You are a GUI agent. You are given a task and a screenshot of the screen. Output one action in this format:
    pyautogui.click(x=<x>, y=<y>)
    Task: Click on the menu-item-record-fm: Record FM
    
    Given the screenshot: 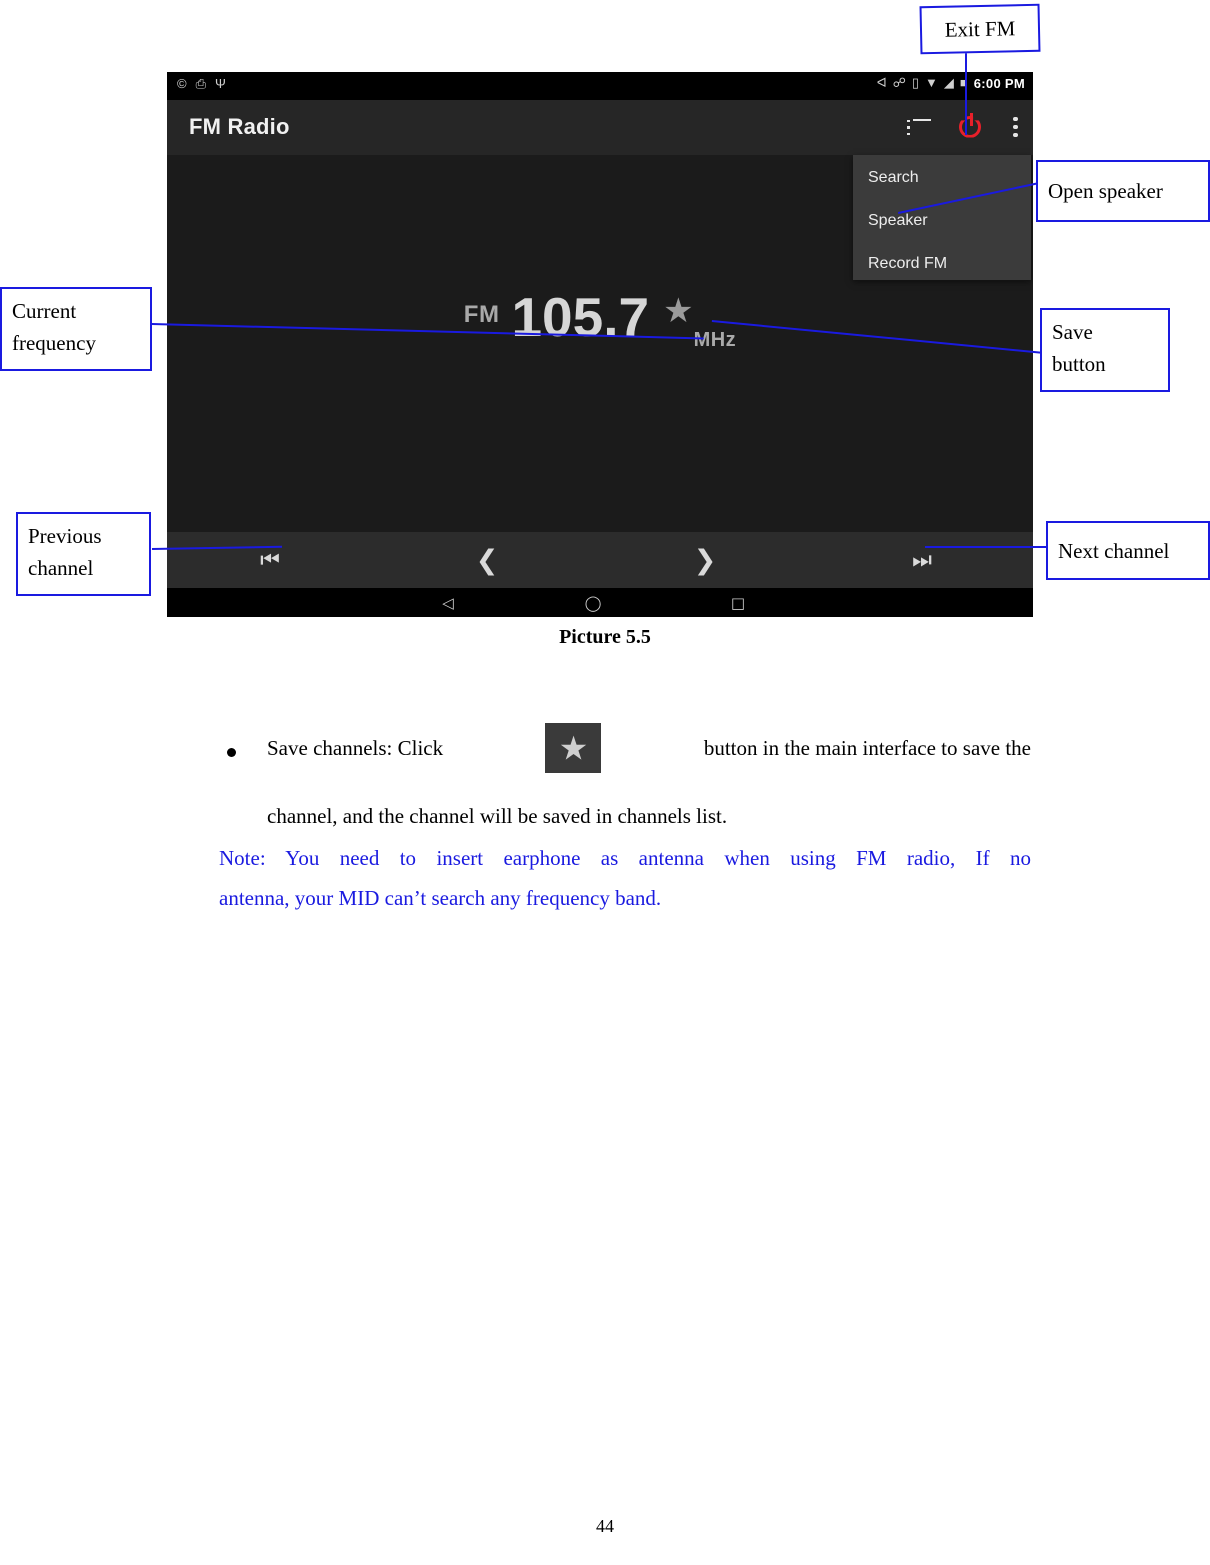 What is the action you would take?
    pyautogui.click(x=900, y=264)
    